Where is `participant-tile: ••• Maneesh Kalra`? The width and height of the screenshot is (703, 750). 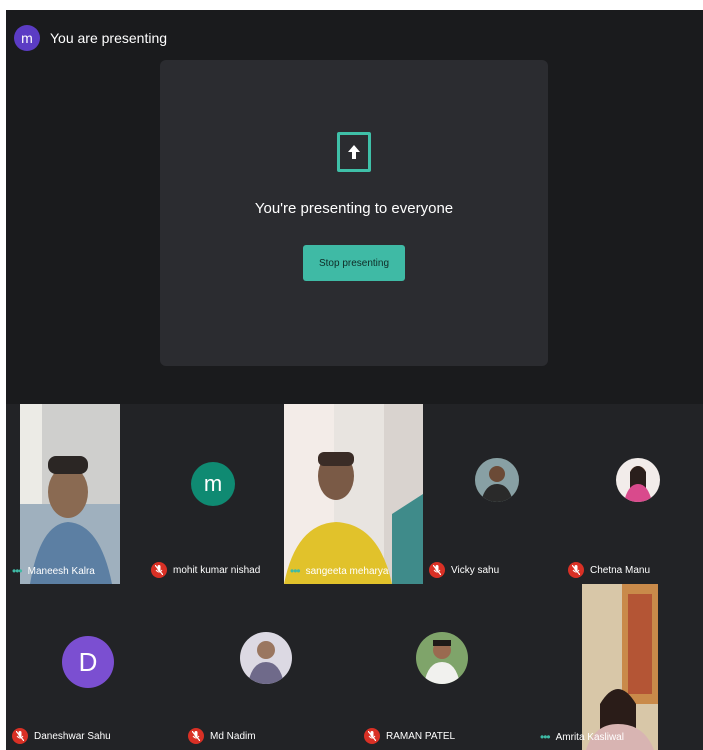
participant-tile: ••• Maneesh Kalra is located at coordinates (75, 494).